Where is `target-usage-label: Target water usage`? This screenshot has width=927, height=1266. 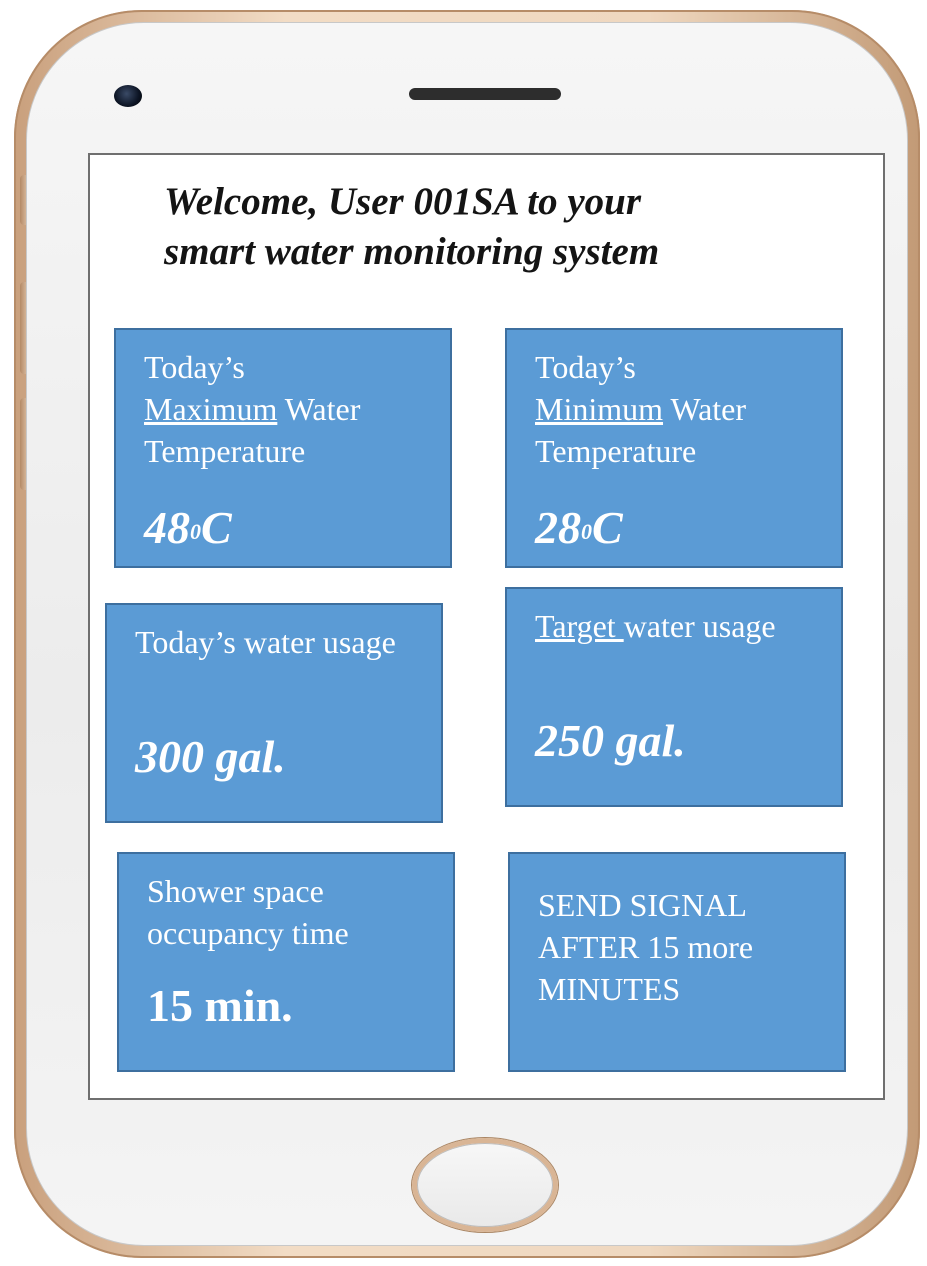 target-usage-label: Target water usage is located at coordinates (685, 626).